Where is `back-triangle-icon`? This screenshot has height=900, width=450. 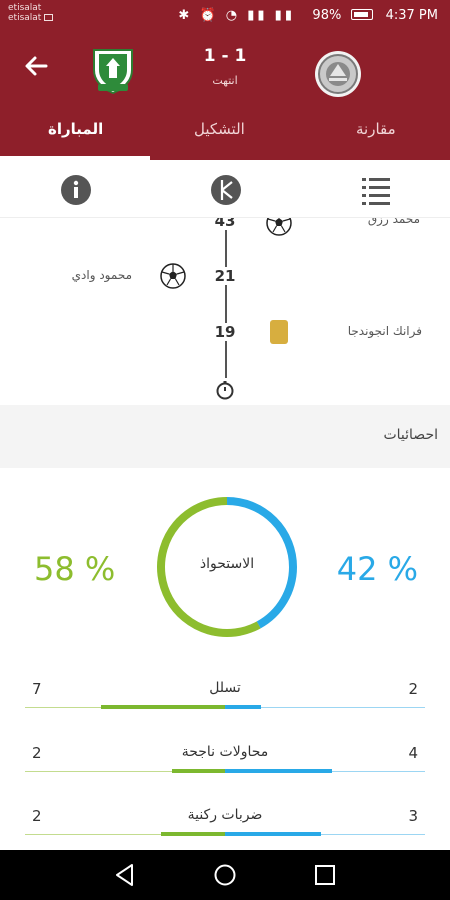 back-triangle-icon is located at coordinates (125, 875).